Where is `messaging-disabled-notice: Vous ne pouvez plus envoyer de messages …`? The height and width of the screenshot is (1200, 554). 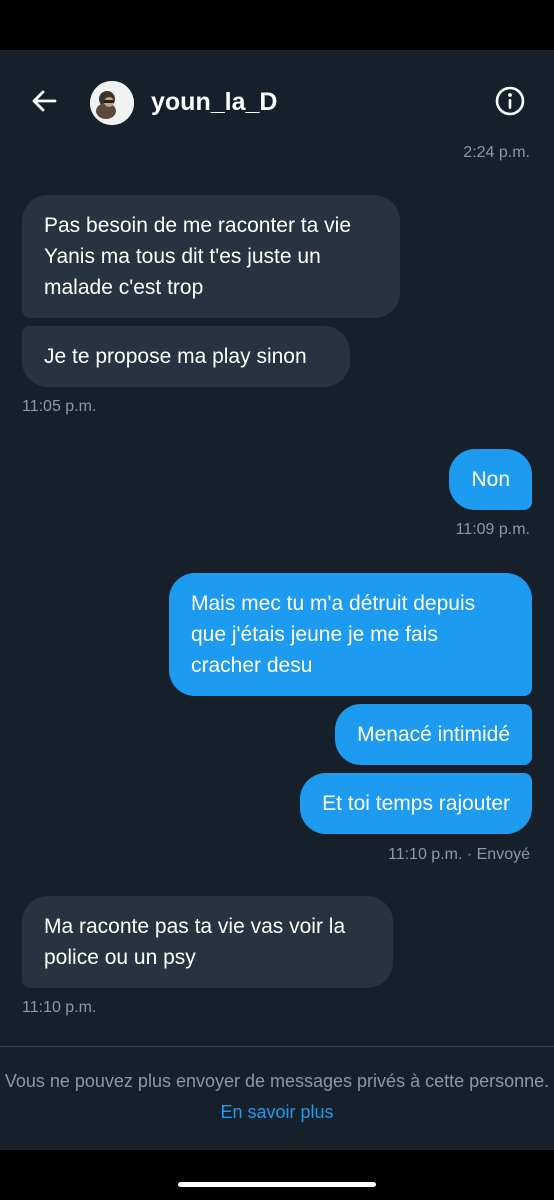 messaging-disabled-notice: Vous ne pouvez plus envoyer de messages … is located at coordinates (277, 1097).